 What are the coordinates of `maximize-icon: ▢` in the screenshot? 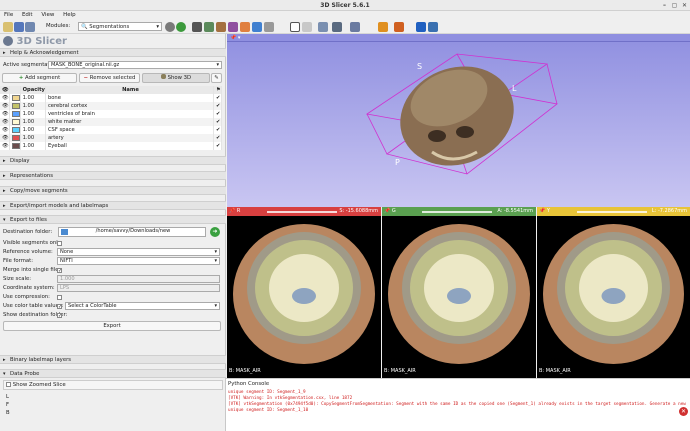 It's located at (674, 5).